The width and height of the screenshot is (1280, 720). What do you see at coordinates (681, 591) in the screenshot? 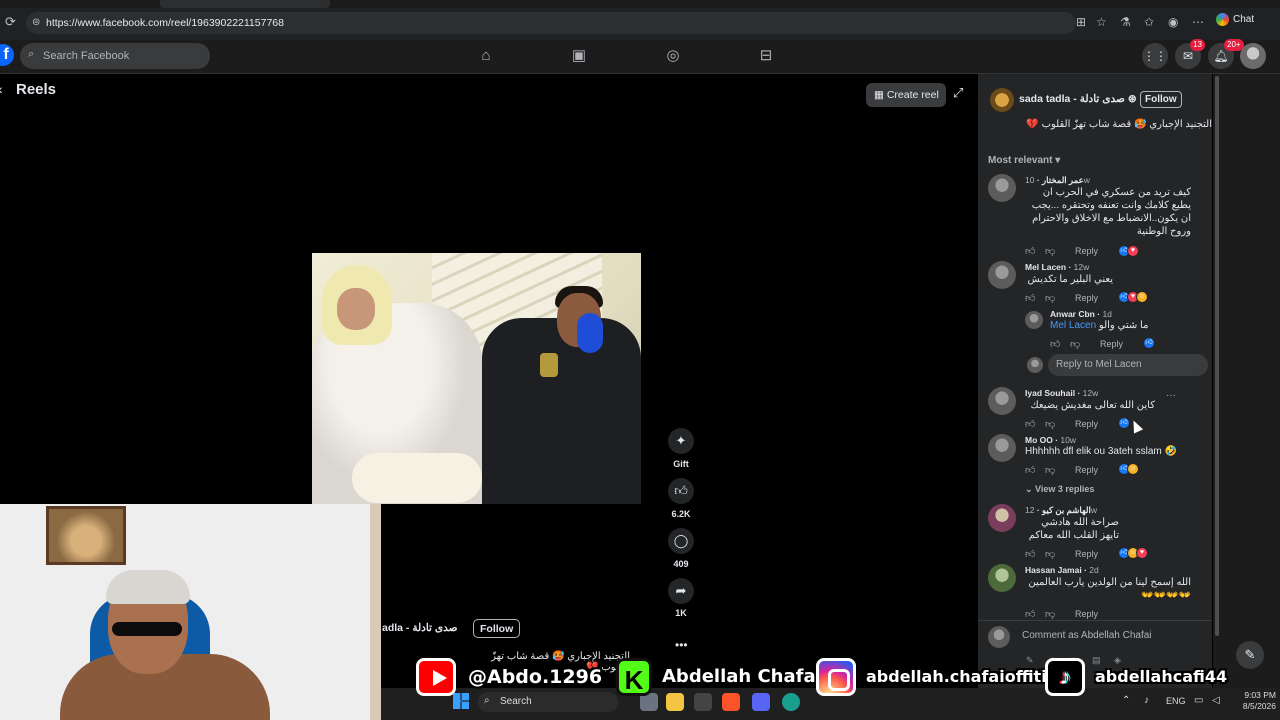
I see `share-icon: ➦` at bounding box center [681, 591].